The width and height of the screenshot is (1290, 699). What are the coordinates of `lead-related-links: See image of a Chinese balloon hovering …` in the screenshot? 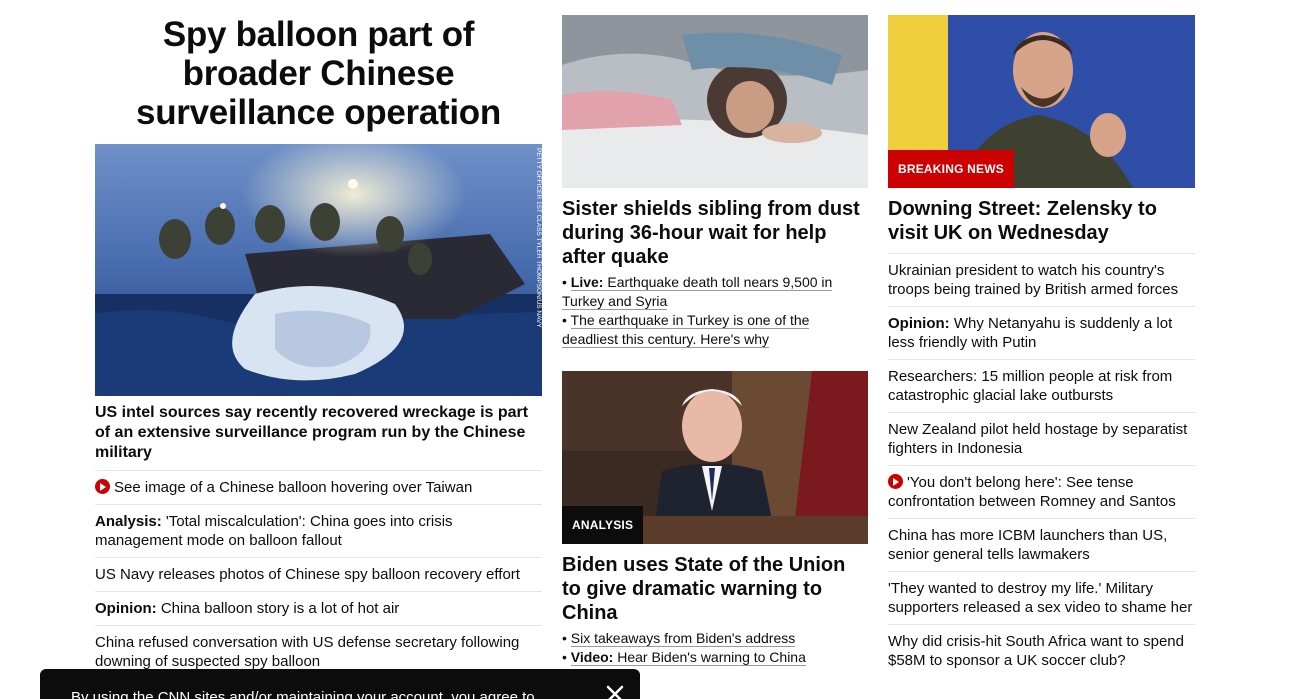 It's located at (318, 574).